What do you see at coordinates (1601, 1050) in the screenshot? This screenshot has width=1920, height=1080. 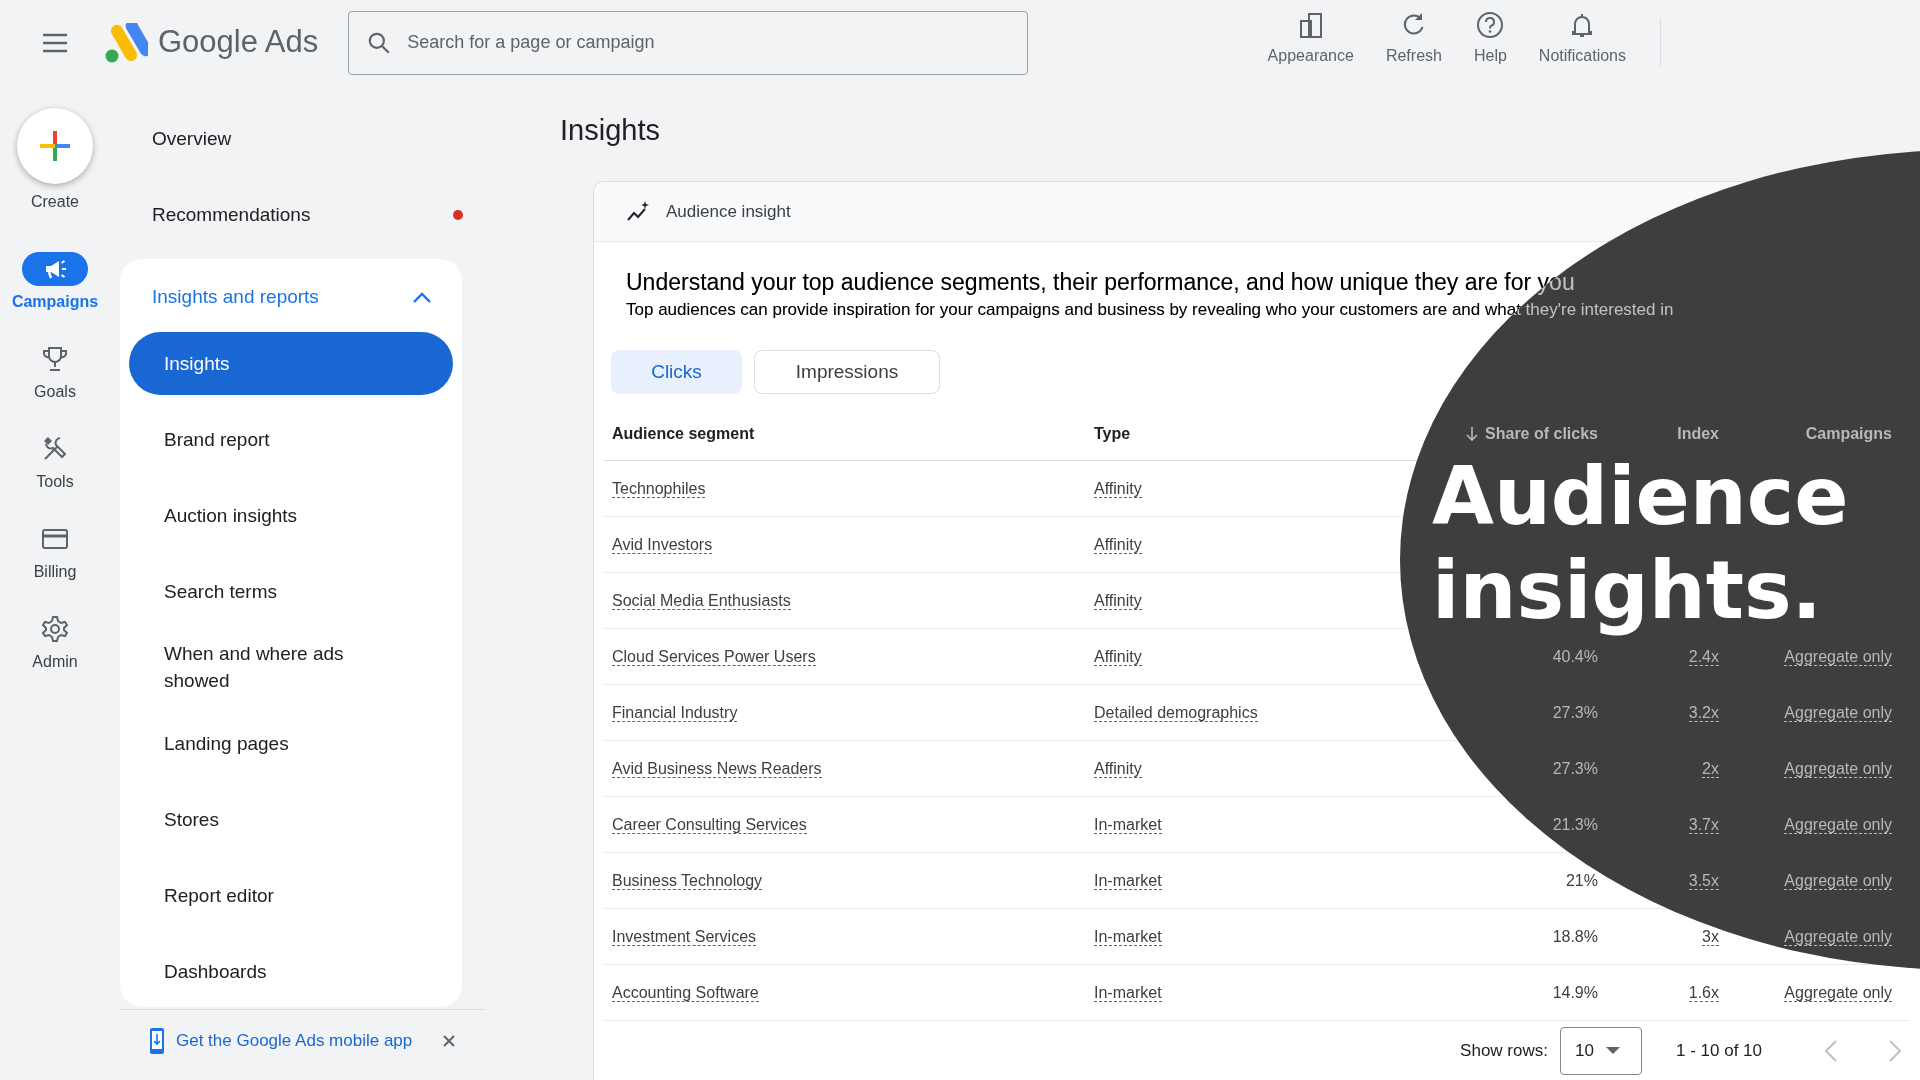 I see `rows-dropdown: 10` at bounding box center [1601, 1050].